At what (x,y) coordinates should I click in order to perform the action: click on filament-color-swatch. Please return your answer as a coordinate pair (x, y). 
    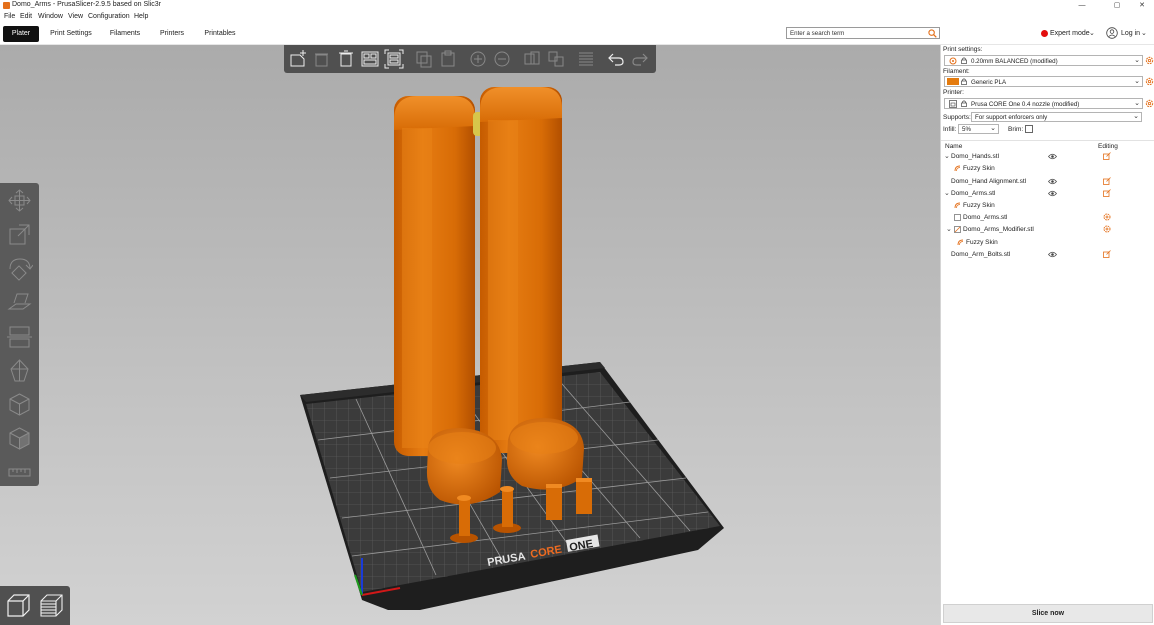
    Looking at the image, I should click on (953, 81).